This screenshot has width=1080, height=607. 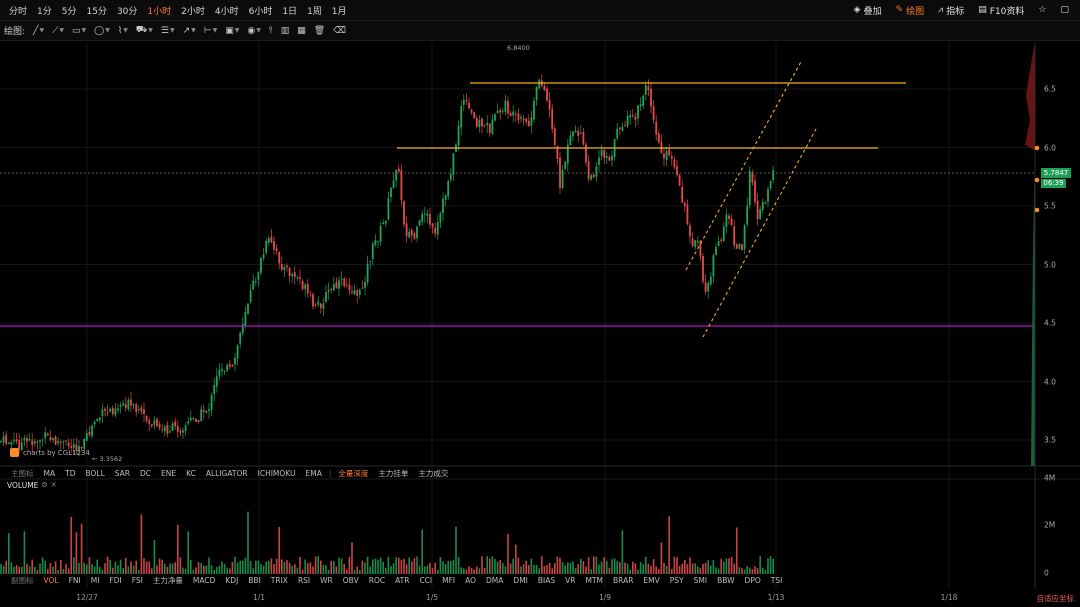 I want to click on sub-indicator-10: TRIX, so click(x=279, y=580).